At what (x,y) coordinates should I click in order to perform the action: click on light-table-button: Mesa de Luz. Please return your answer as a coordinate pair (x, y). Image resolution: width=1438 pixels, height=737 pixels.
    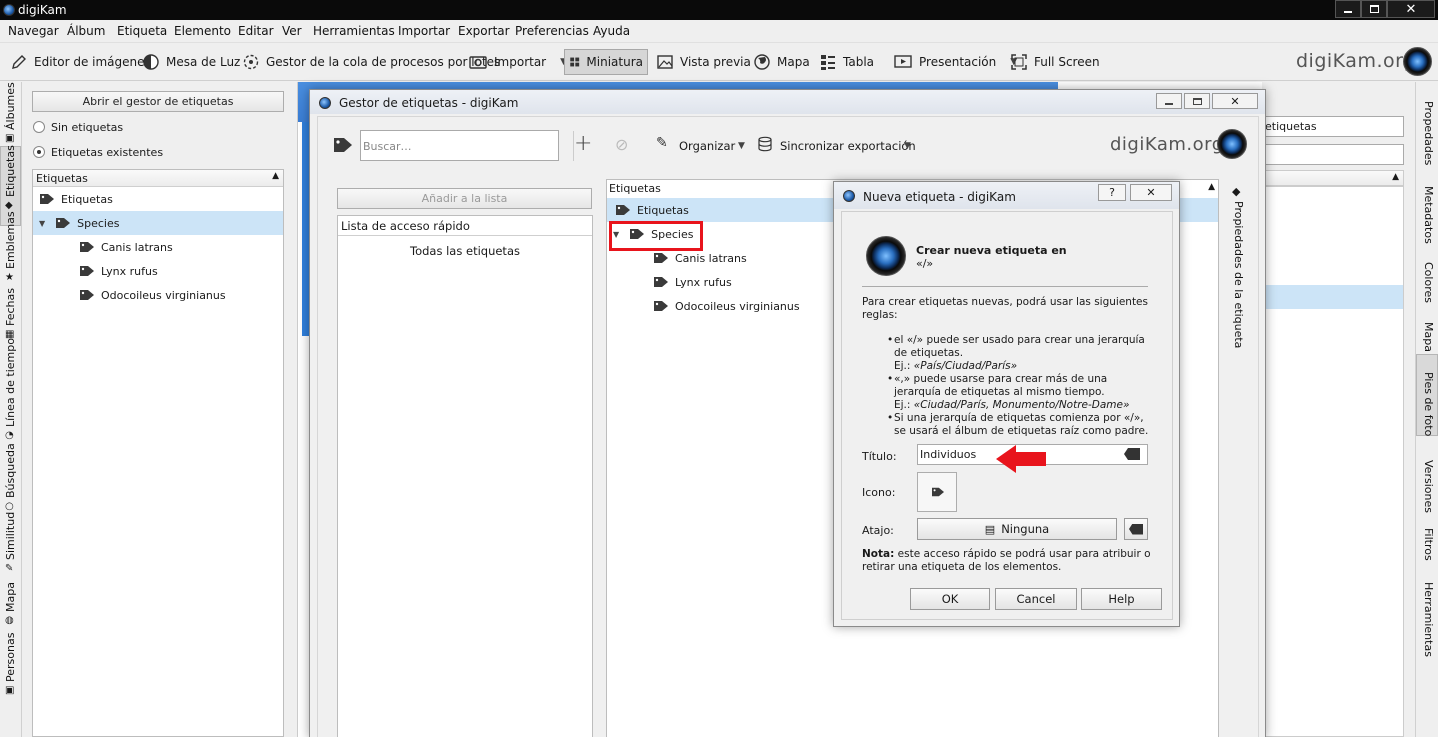
    Looking at the image, I should click on (191, 62).